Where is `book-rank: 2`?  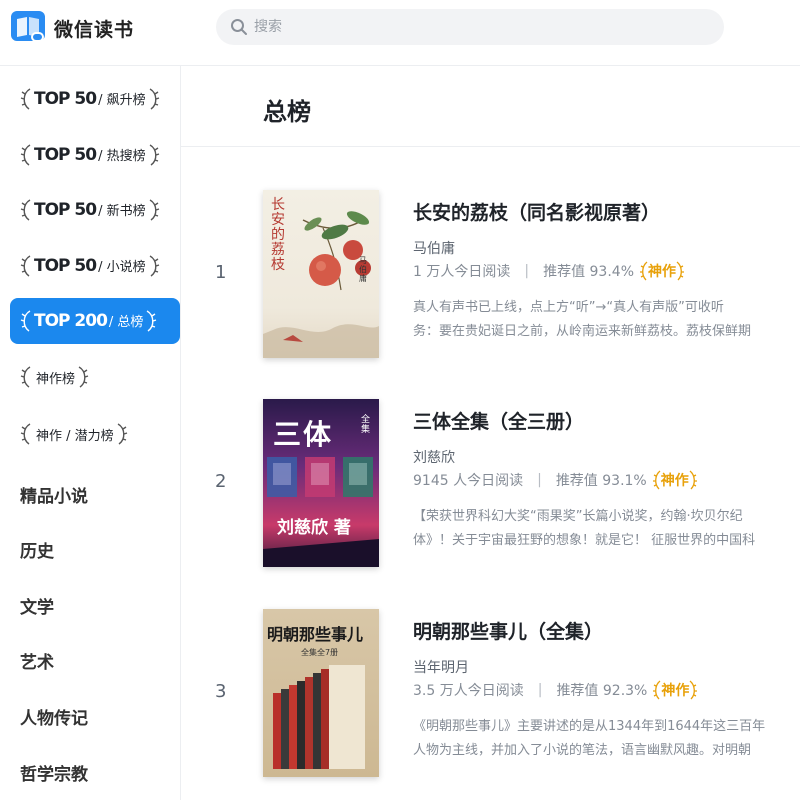
book-rank: 2 is located at coordinates (221, 481).